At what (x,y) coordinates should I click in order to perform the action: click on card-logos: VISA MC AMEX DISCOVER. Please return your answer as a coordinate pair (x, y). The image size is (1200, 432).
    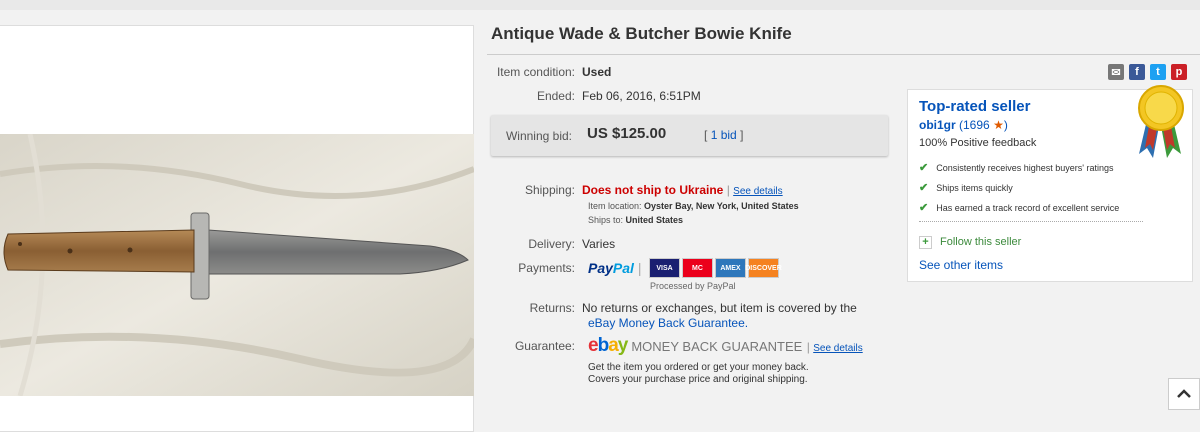
    Looking at the image, I should click on (715, 268).